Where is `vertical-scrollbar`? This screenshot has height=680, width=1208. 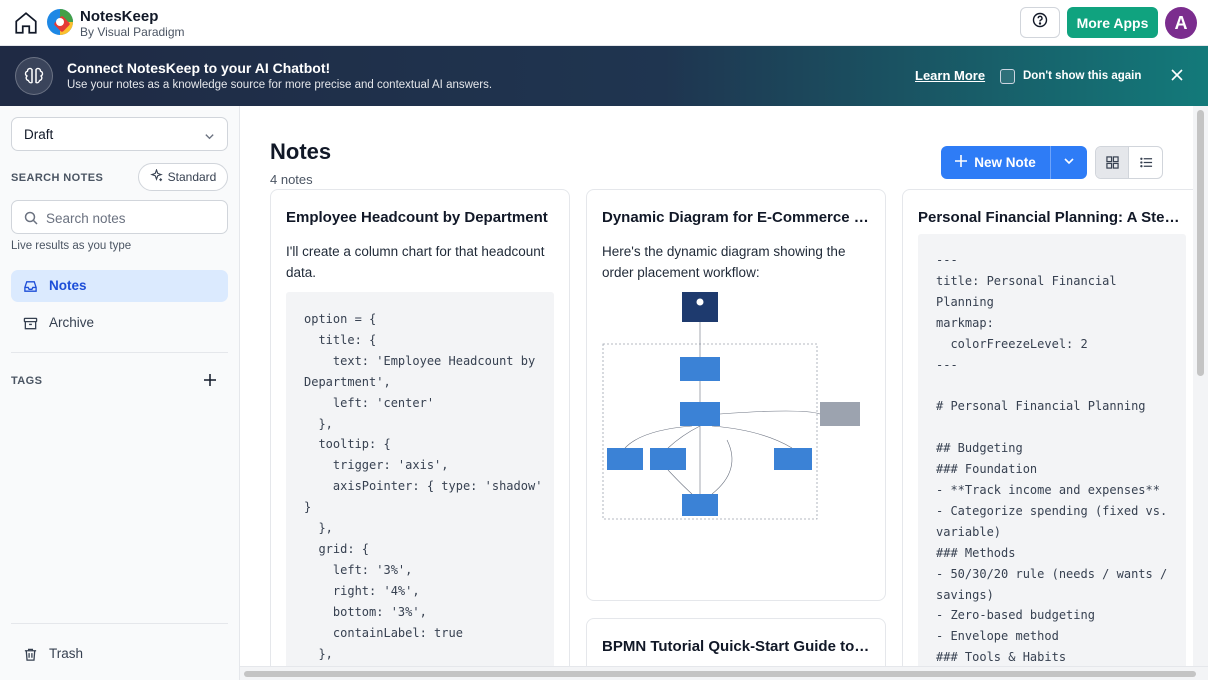
vertical-scrollbar is located at coordinates (1200, 386).